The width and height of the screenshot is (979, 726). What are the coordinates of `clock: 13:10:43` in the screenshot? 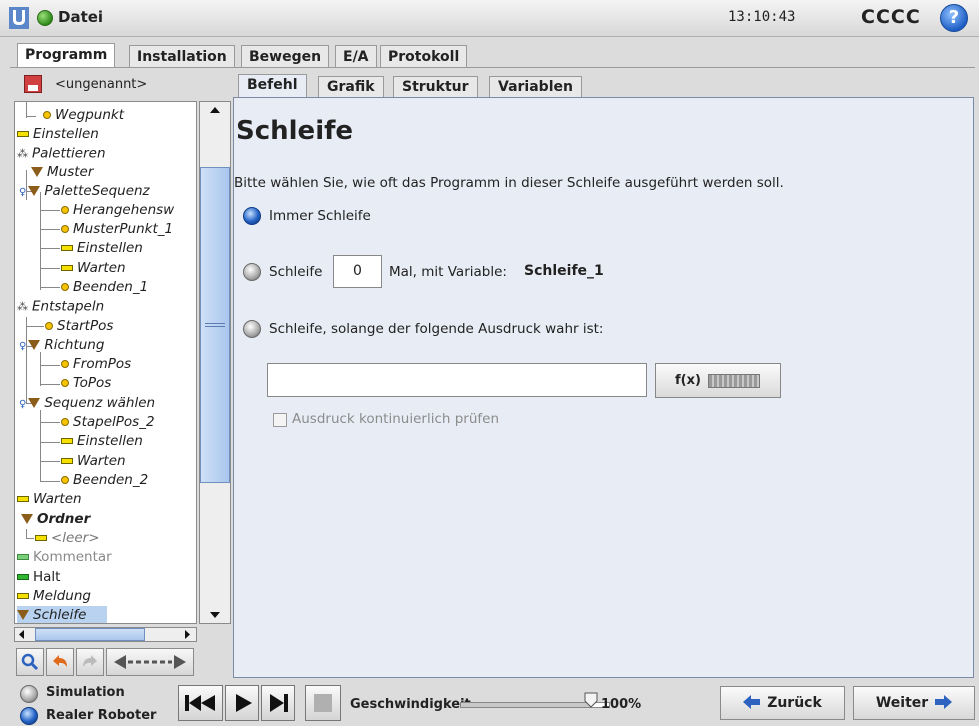 It's located at (762, 17).